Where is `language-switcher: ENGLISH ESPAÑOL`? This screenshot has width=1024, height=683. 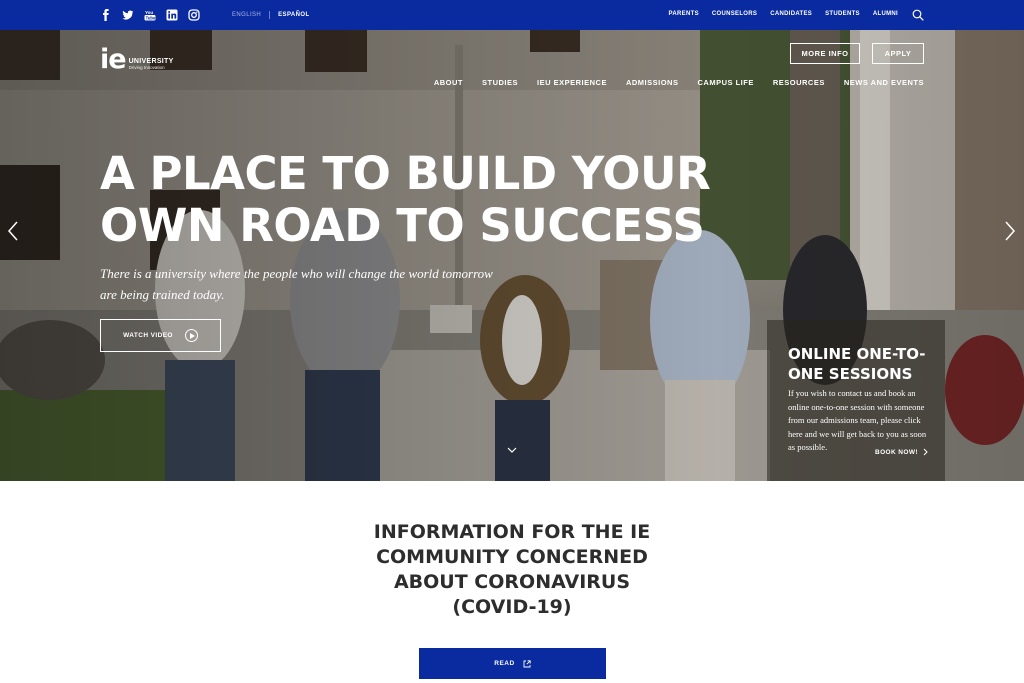 language-switcher: ENGLISH ESPAÑOL is located at coordinates (271, 15).